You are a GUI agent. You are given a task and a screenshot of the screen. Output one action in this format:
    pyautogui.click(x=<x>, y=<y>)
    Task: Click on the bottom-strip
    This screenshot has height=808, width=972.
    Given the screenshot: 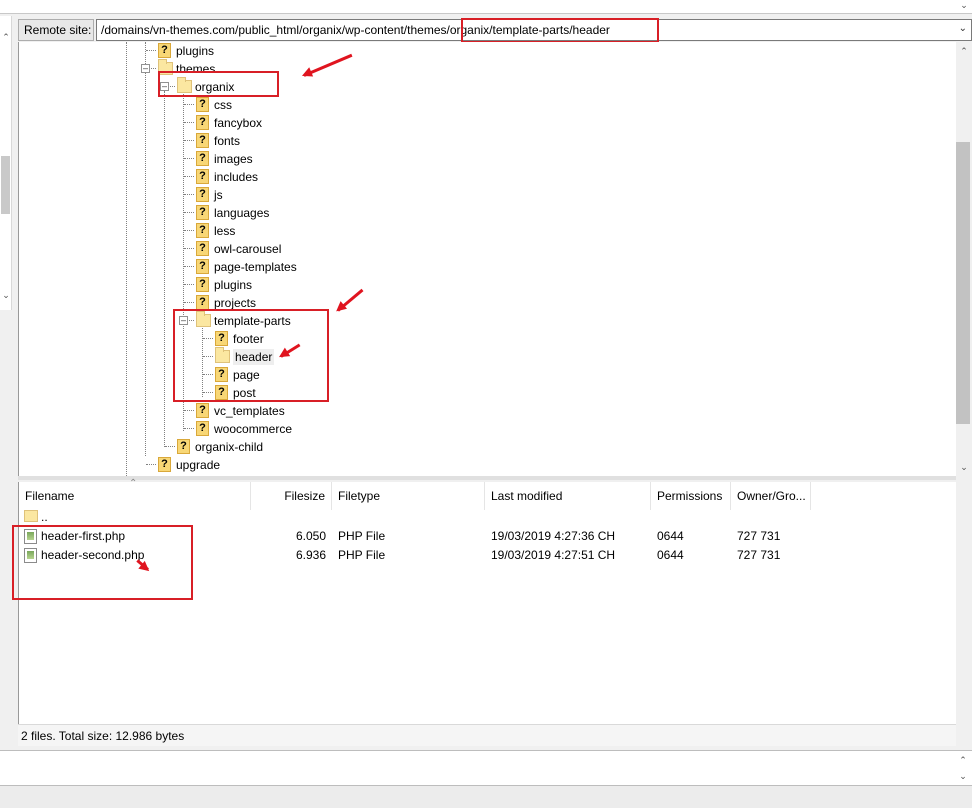 What is the action you would take?
    pyautogui.click(x=486, y=797)
    